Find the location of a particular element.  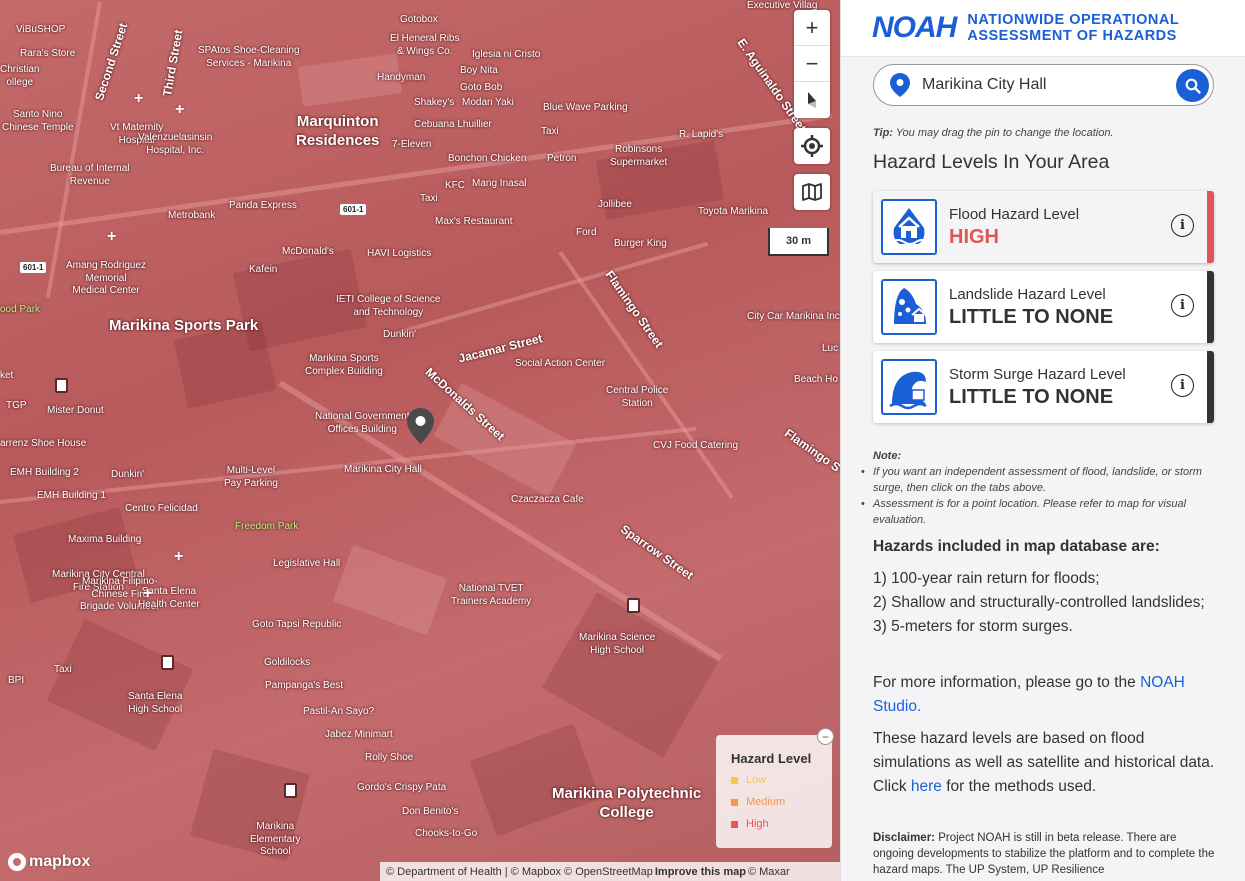

map-place-label: Central Police Station is located at coordinates (637, 397).